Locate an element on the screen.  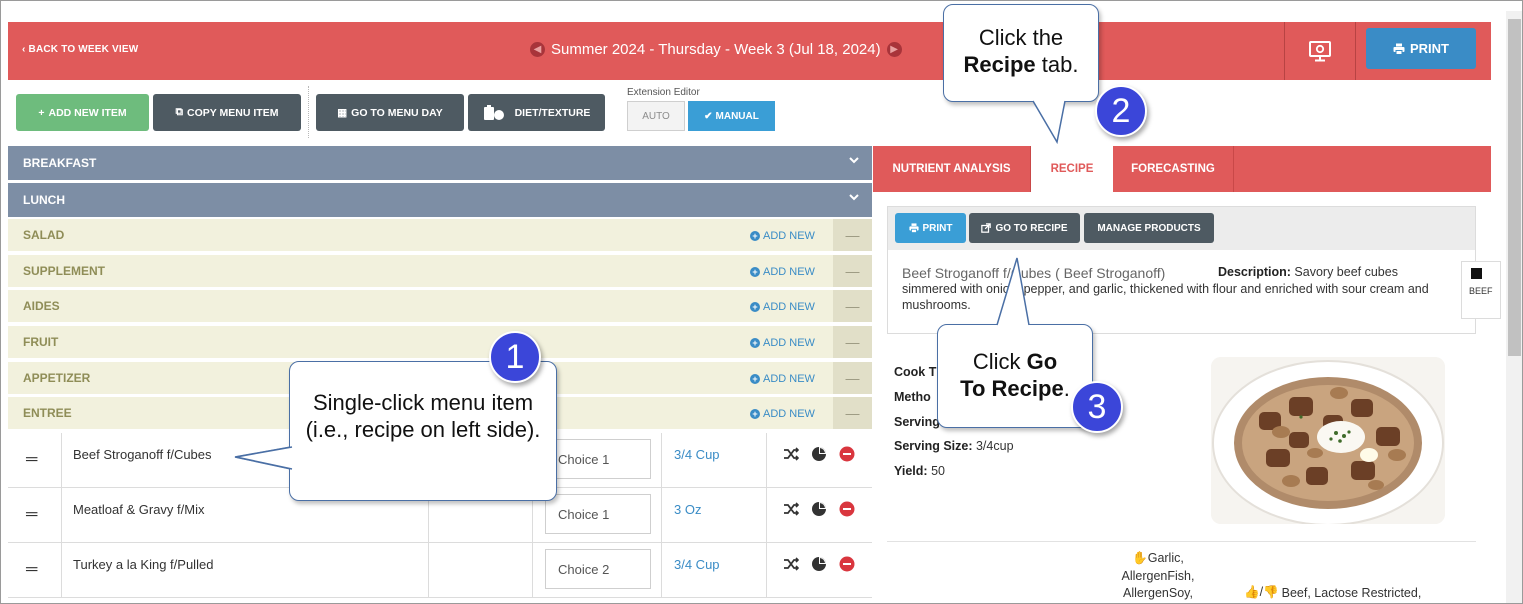
copy-menu-item-button: ⧉ COPY MENU ITEM is located at coordinates (227, 112).